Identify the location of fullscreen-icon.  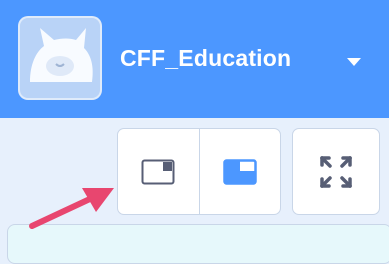
(336, 171).